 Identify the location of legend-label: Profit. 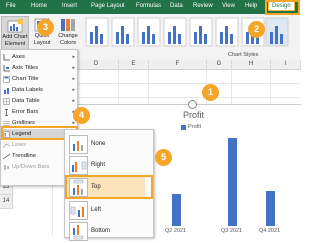
(194, 127).